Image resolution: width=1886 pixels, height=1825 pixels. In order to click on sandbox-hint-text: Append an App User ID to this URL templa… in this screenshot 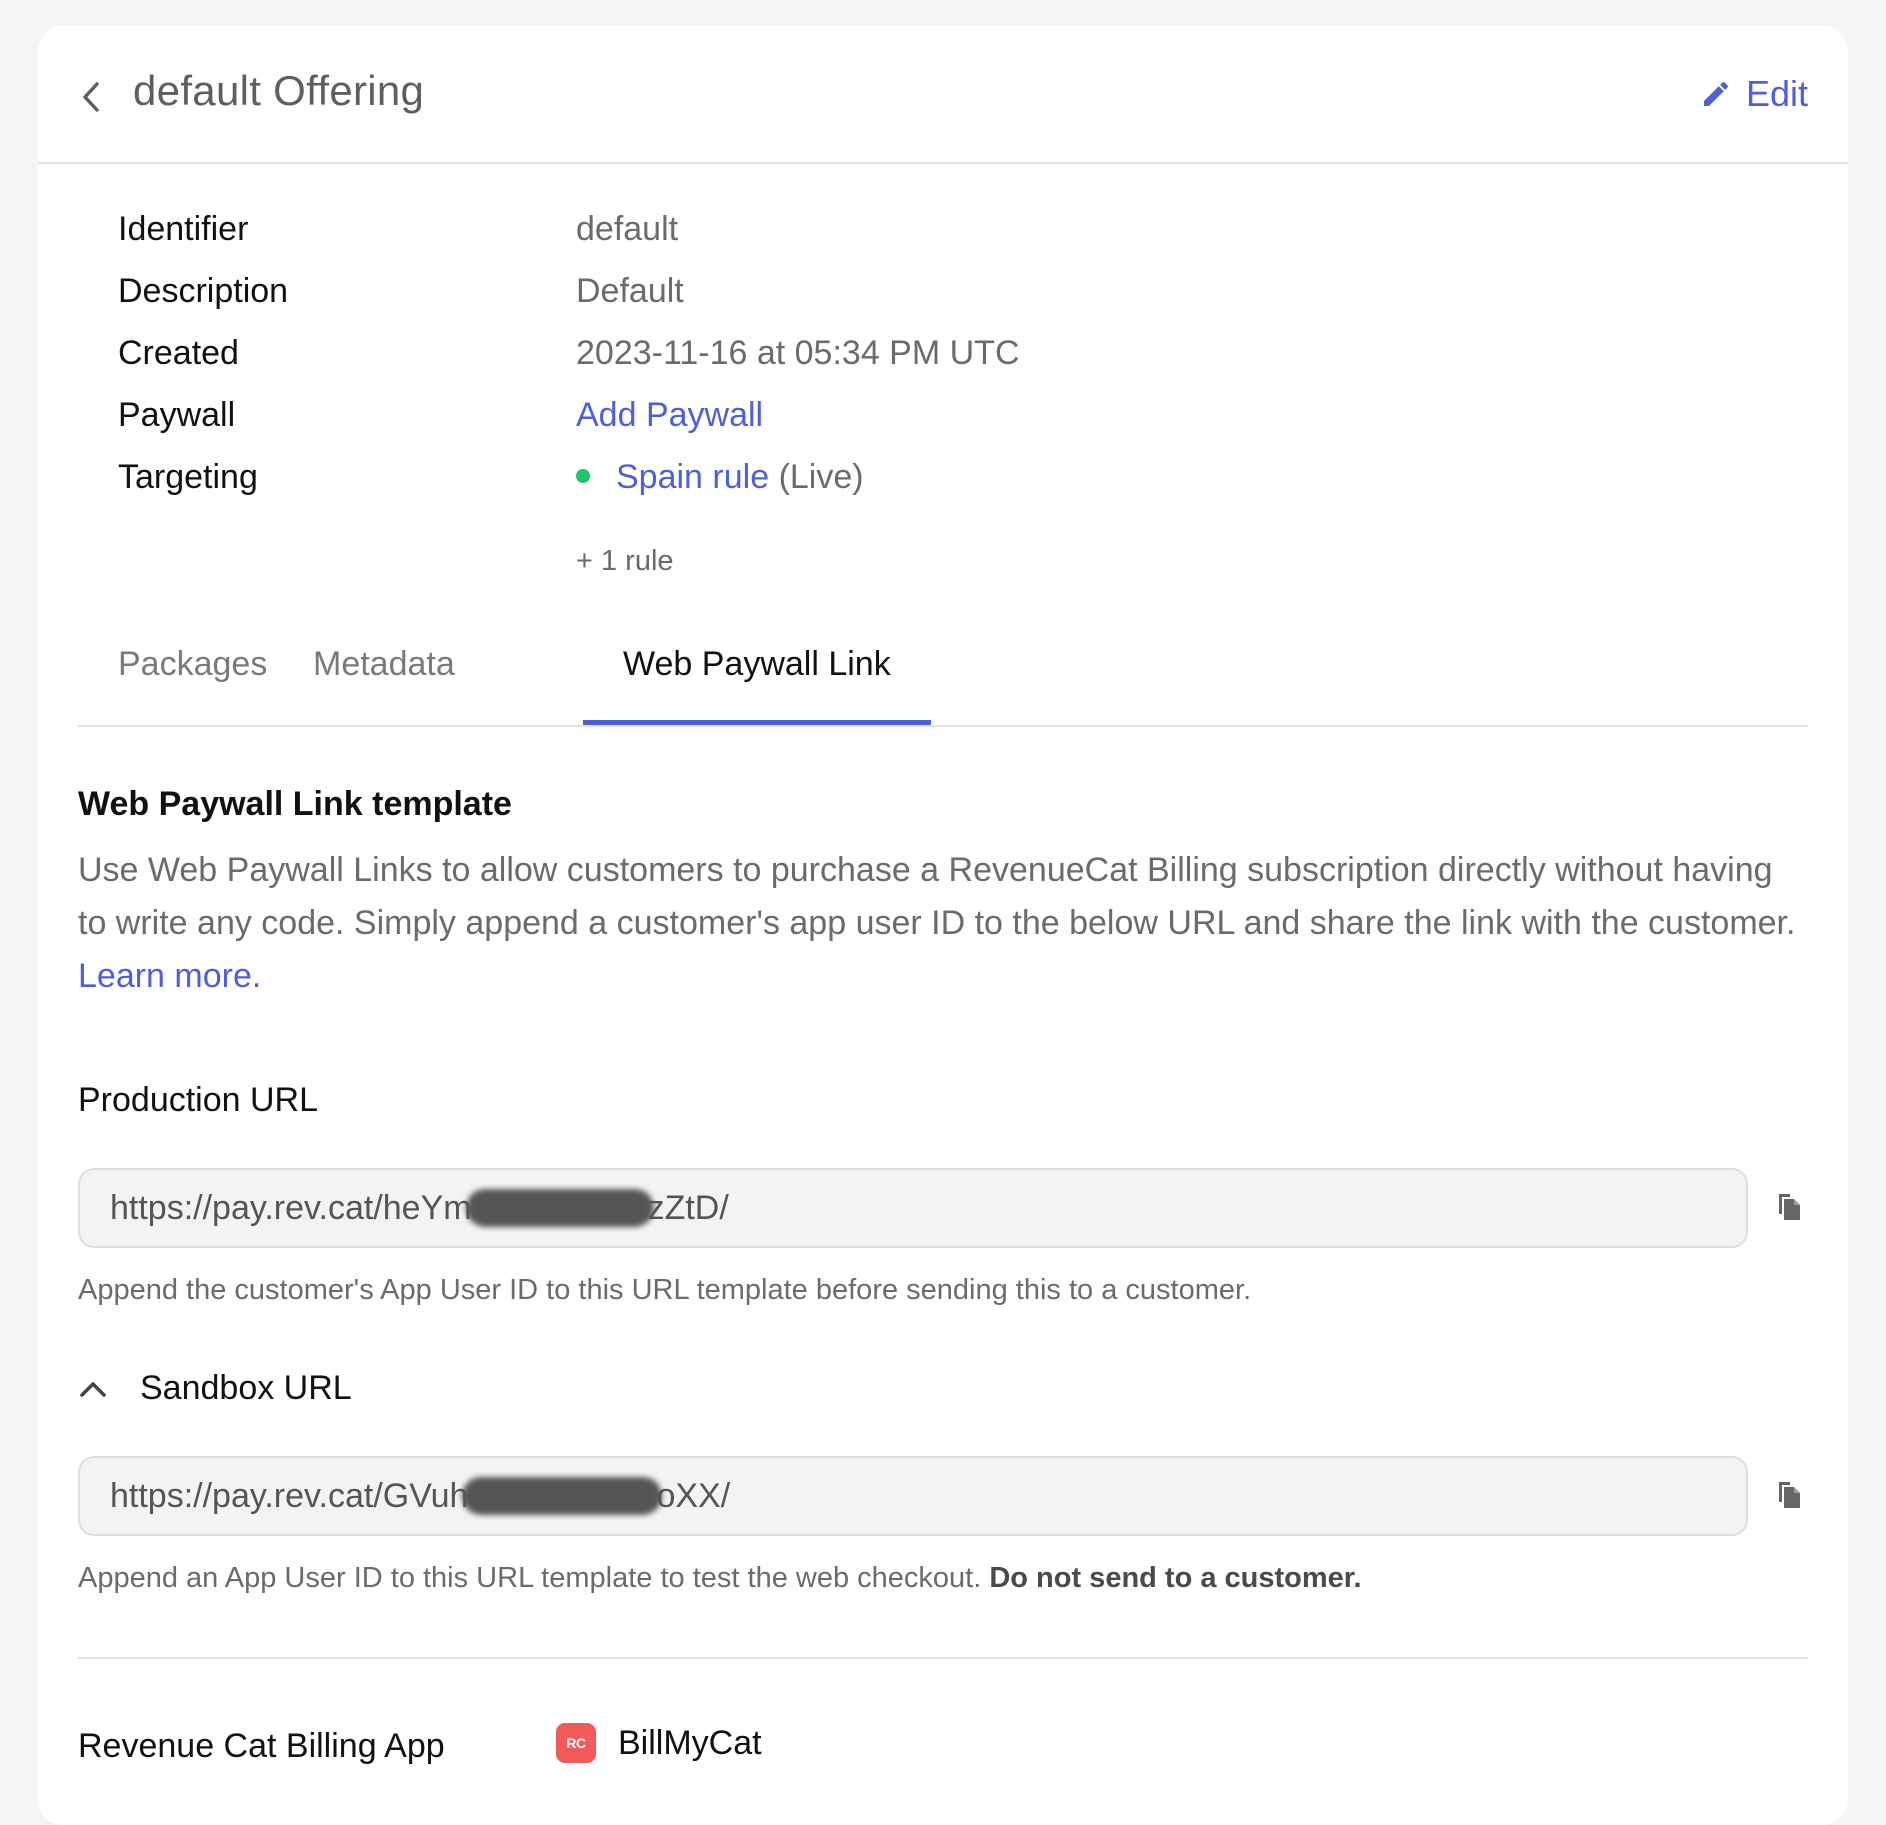, I will do `click(534, 1578)`.